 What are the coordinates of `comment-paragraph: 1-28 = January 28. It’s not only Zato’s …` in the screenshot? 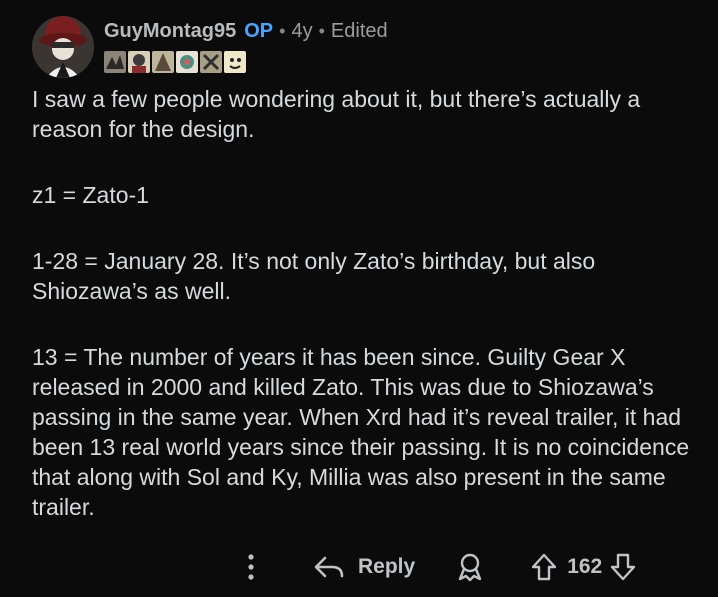 It's located at (314, 276).